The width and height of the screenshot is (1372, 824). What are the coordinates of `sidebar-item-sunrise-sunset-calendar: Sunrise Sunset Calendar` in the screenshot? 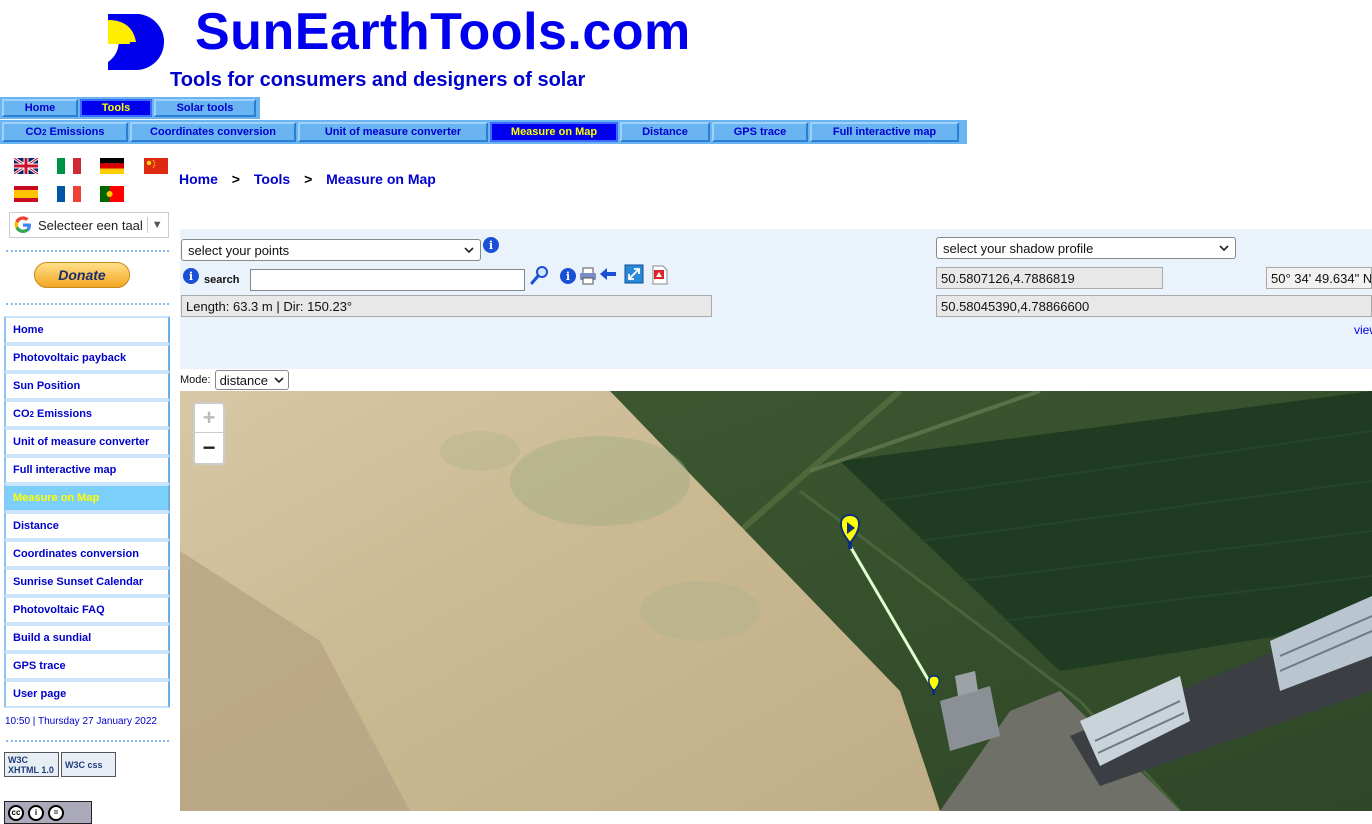 It's located at (87, 582).